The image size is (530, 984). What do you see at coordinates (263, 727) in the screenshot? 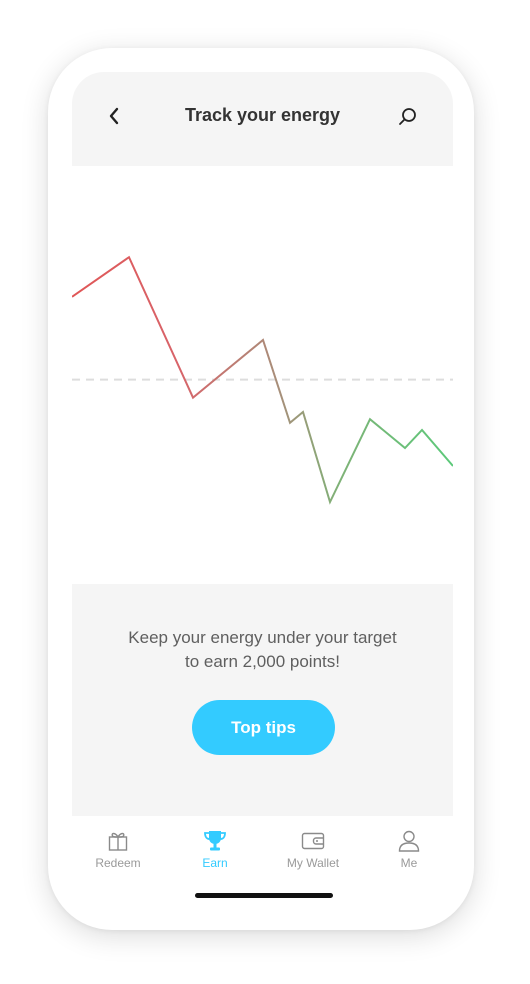
I see `top-tips-button: Top tips` at bounding box center [263, 727].